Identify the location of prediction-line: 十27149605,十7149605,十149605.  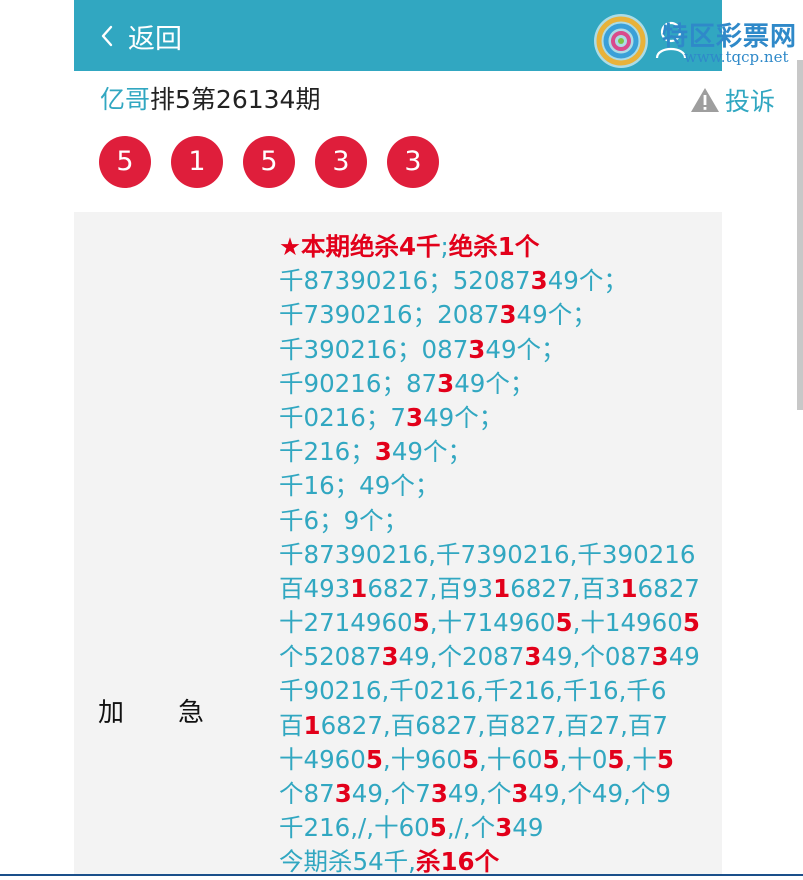
(494, 623).